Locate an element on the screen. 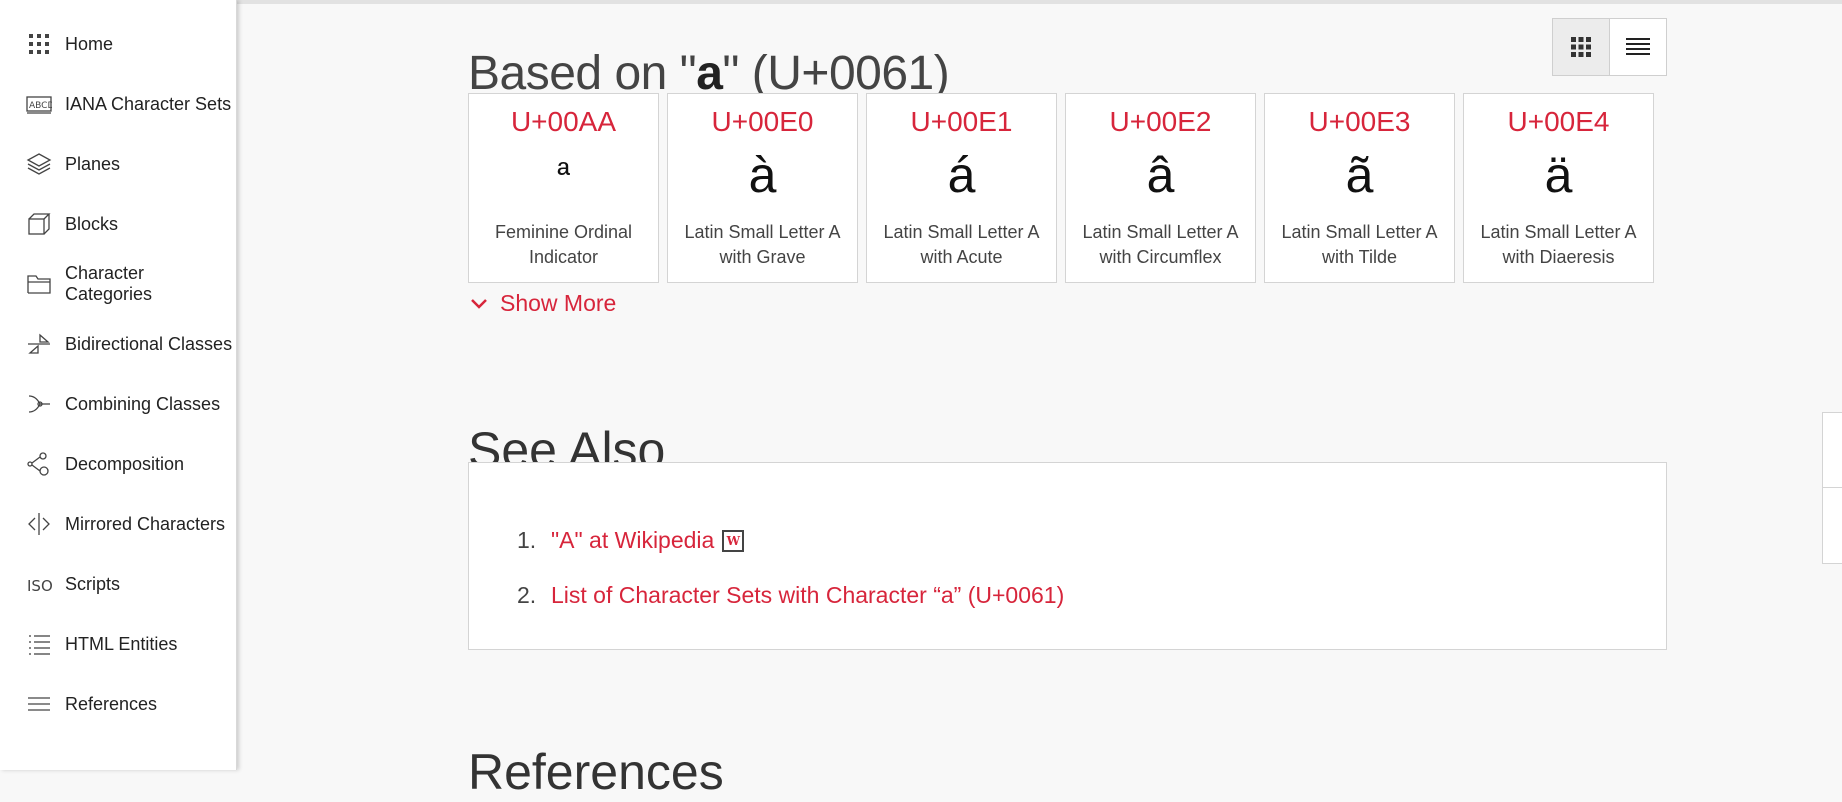 Image resolution: width=1842 pixels, height=802 pixels. card-code: U+00E4 is located at coordinates (1558, 121).